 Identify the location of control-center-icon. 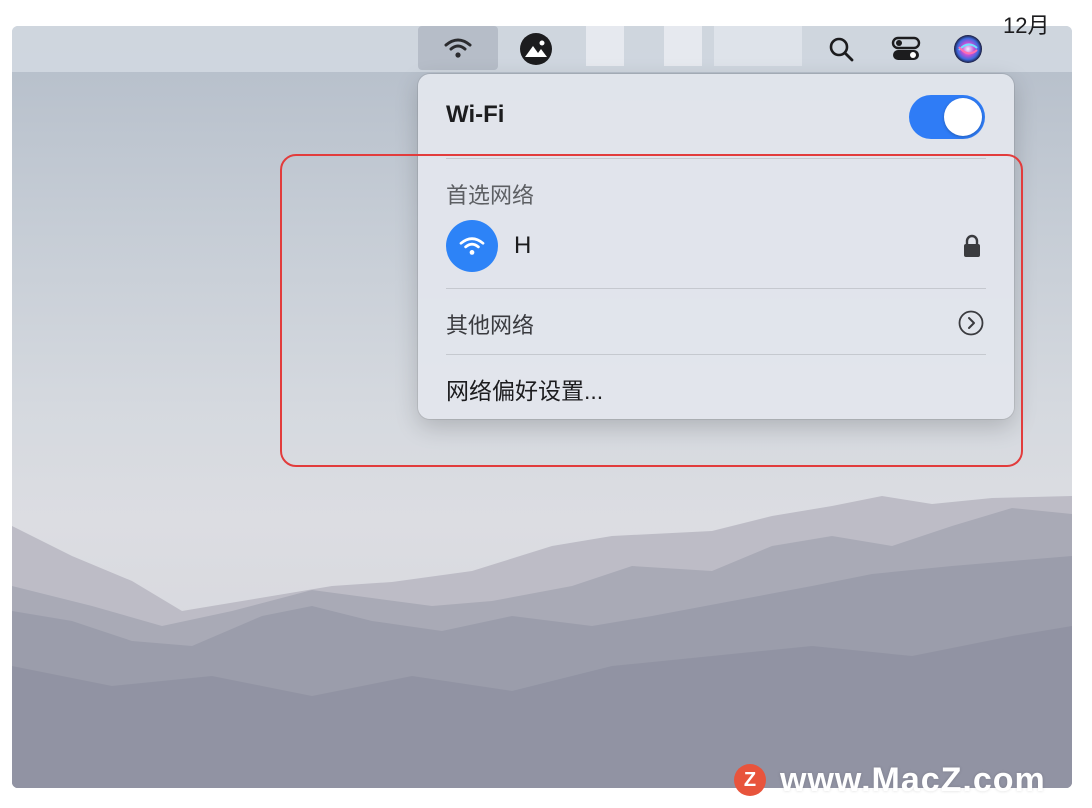
(906, 48).